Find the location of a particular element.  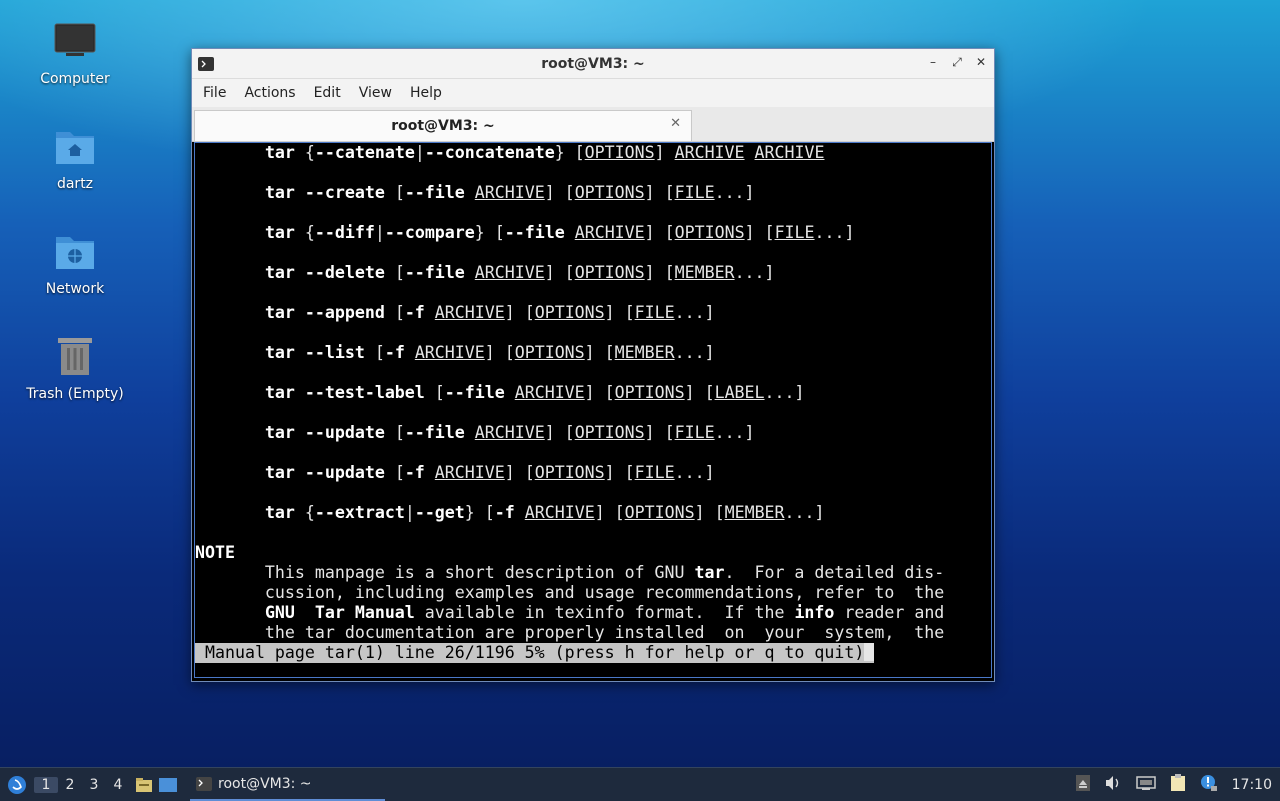

system-tray: 17:10 is located at coordinates (1177, 784).